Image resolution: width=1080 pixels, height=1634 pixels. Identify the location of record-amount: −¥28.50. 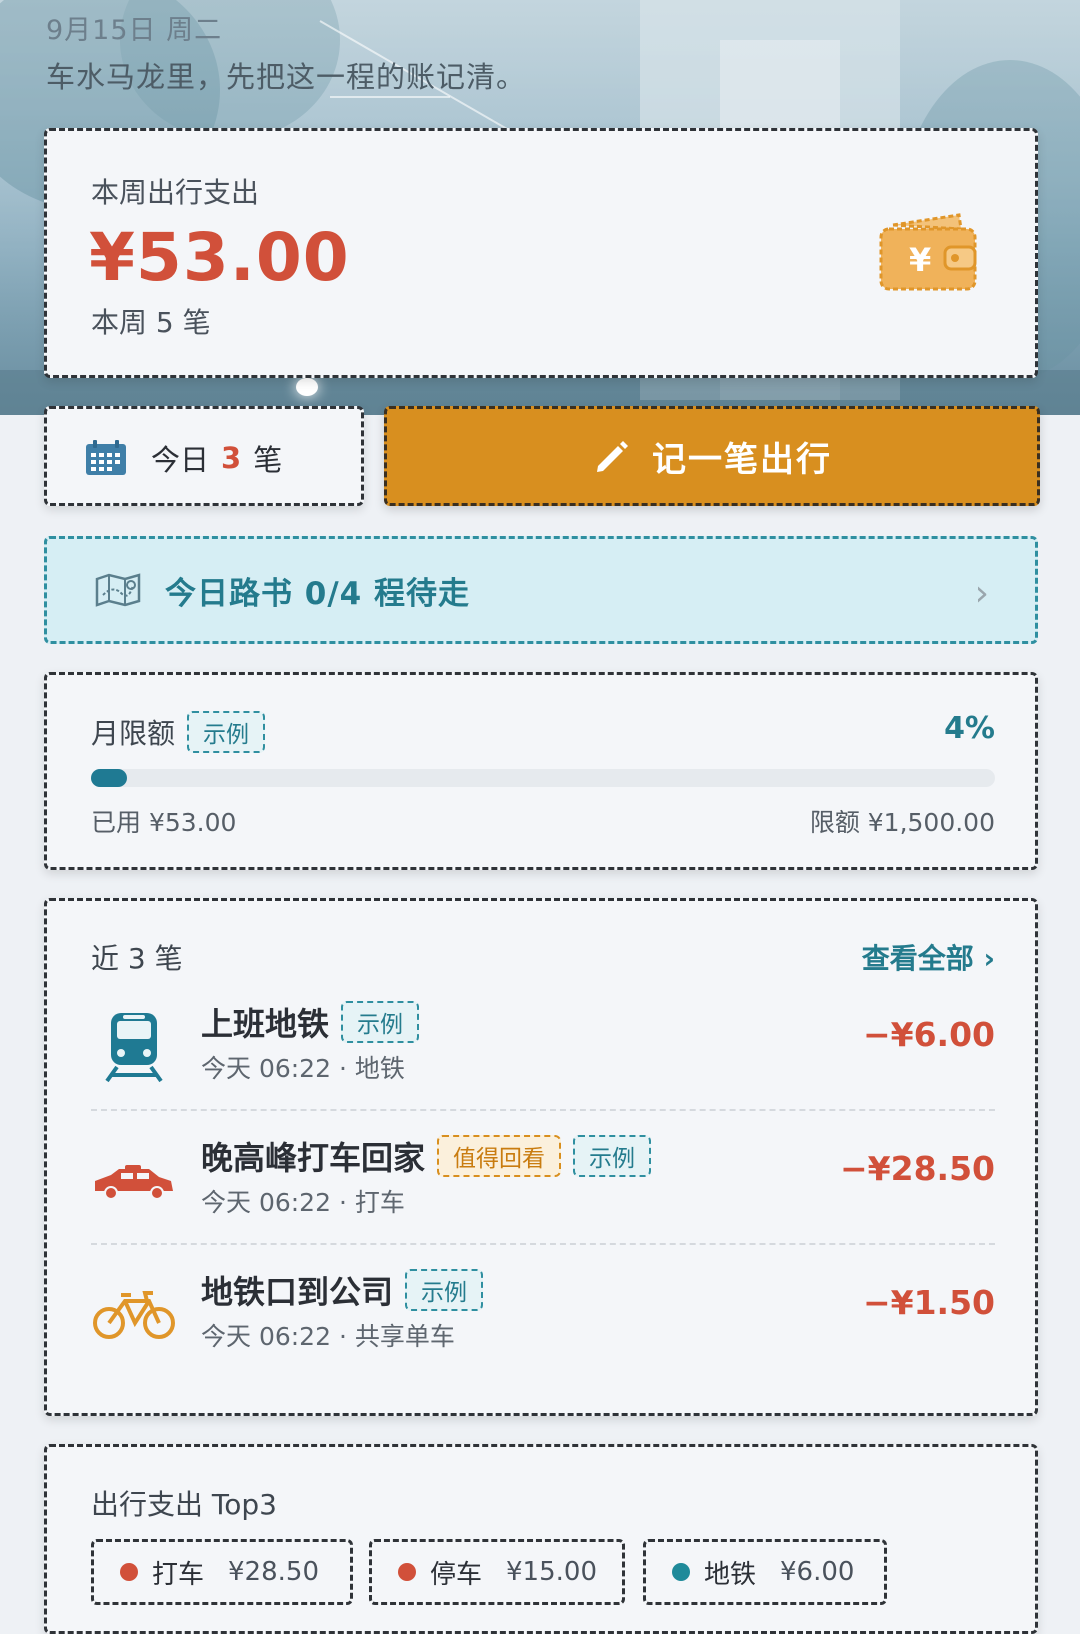
(917, 1168).